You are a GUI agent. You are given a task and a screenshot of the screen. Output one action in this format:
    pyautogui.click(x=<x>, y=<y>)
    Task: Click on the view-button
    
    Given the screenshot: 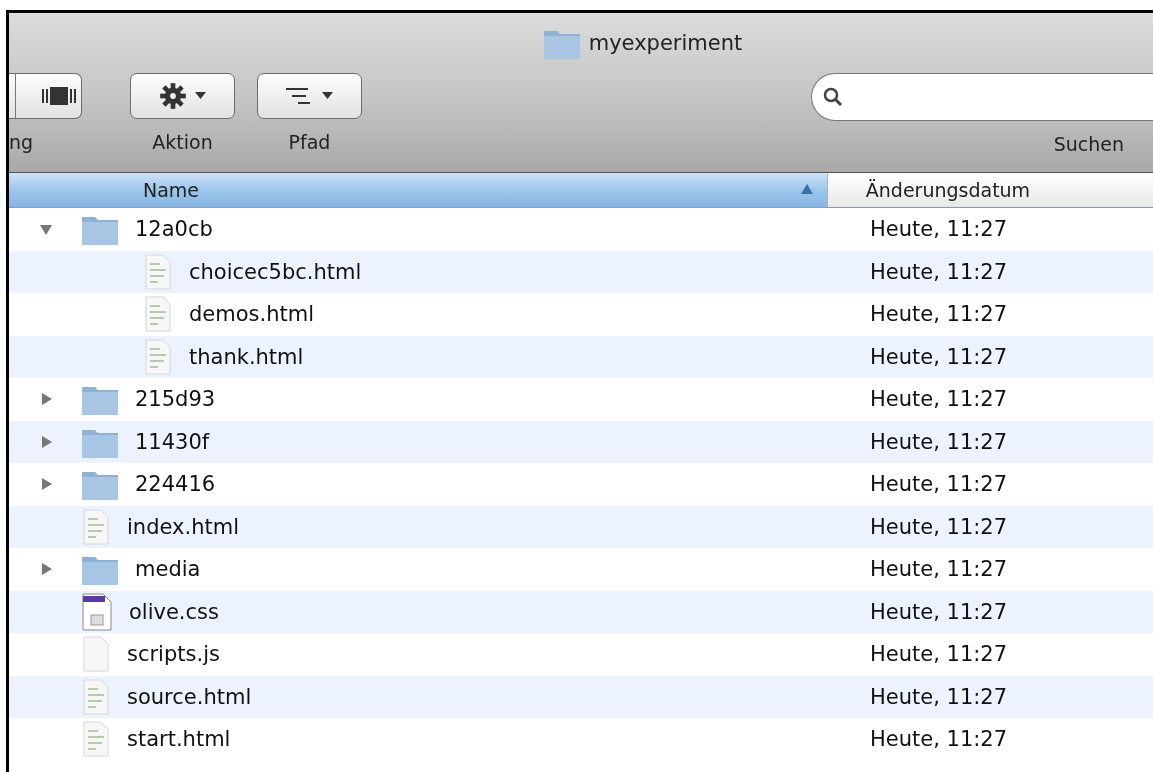 What is the action you would take?
    pyautogui.click(x=45, y=95)
    